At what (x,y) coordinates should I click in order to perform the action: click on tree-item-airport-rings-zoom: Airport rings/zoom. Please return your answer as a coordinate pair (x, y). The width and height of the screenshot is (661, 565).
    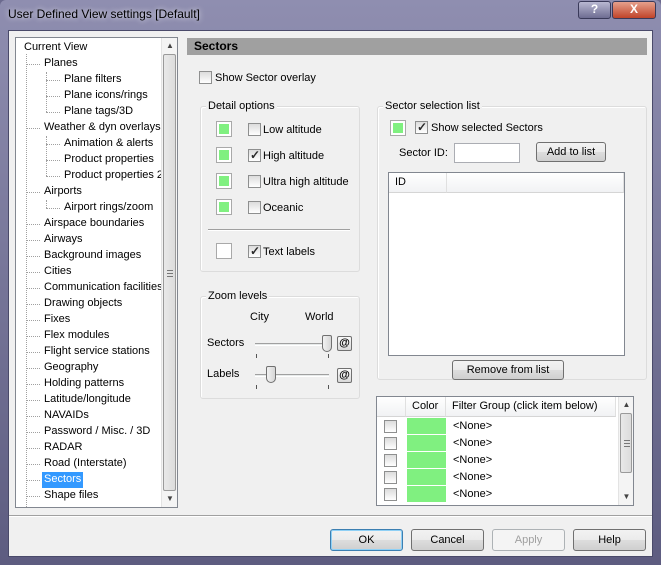
    Looking at the image, I should click on (108, 208).